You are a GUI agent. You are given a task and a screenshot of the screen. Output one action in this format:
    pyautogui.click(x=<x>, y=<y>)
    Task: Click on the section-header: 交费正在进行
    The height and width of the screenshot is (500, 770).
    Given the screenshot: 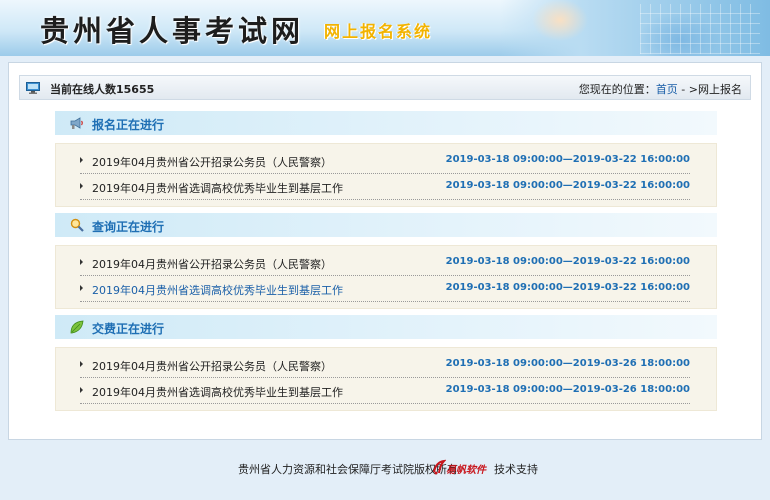 What is the action you would take?
    pyautogui.click(x=386, y=327)
    